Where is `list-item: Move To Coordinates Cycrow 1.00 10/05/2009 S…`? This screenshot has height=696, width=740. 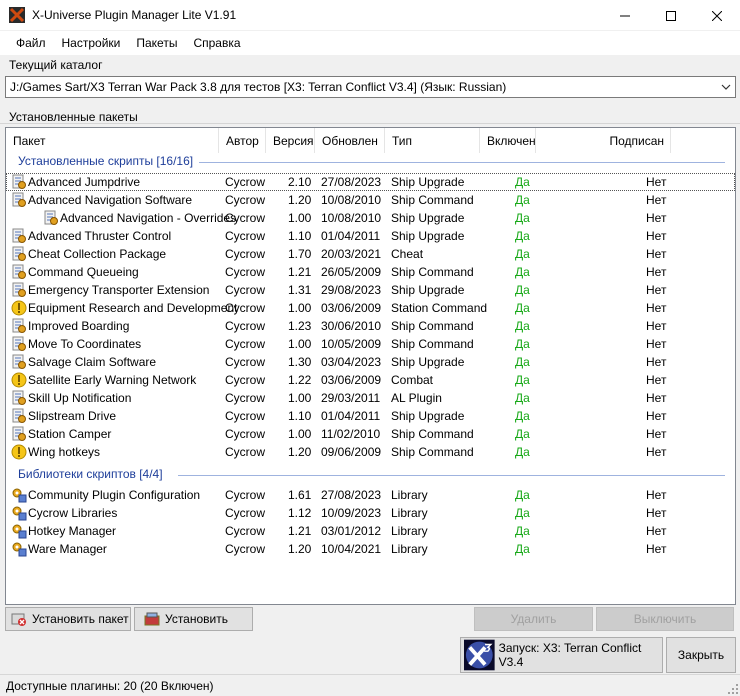
list-item: Move To Coordinates Cycrow 1.00 10/05/2009 S… is located at coordinates (370, 344).